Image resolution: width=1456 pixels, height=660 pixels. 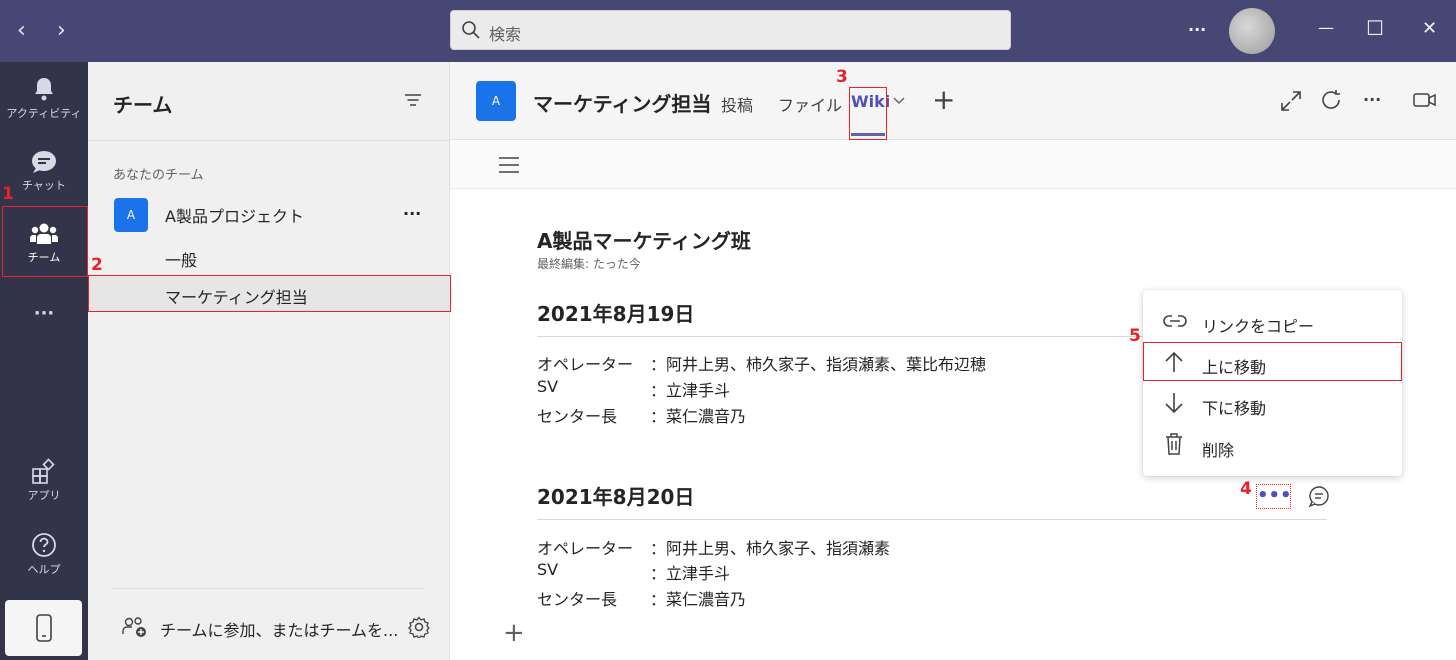 I want to click on channel-item-general: 一般, so click(x=181, y=259).